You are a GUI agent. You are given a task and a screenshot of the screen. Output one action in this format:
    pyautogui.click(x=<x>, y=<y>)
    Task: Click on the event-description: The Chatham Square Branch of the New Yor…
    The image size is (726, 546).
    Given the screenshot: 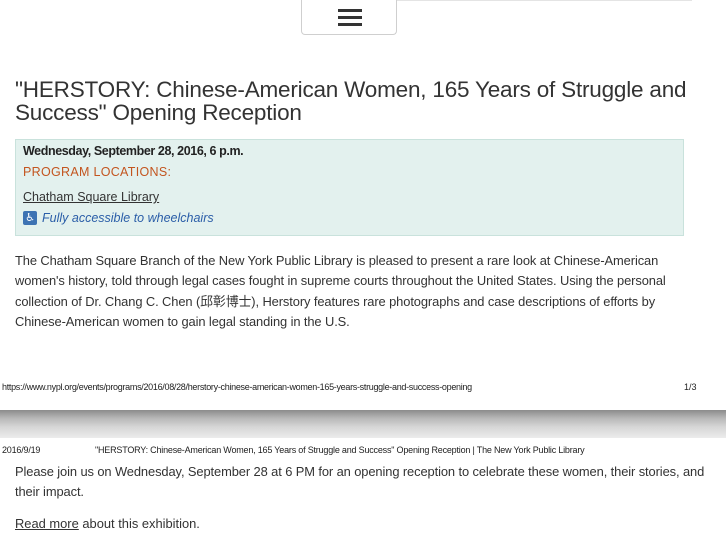 What is the action you would take?
    pyautogui.click(x=340, y=291)
    